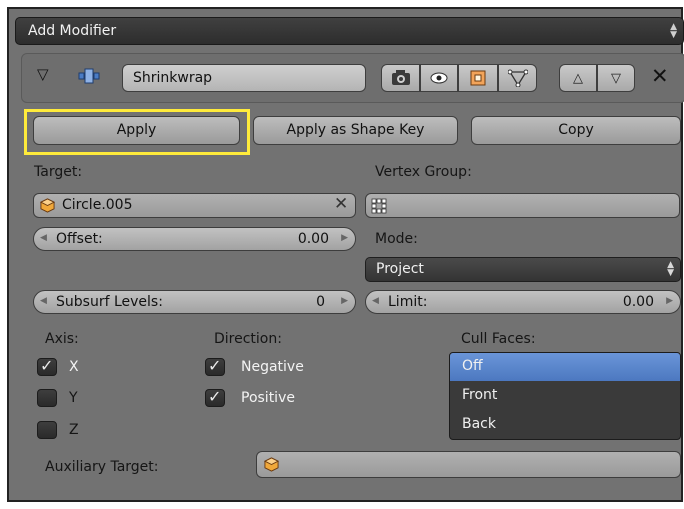  Describe the element at coordinates (194, 239) in the screenshot. I see `offset-field: ◀ Offset: 0.00 ▶` at that location.